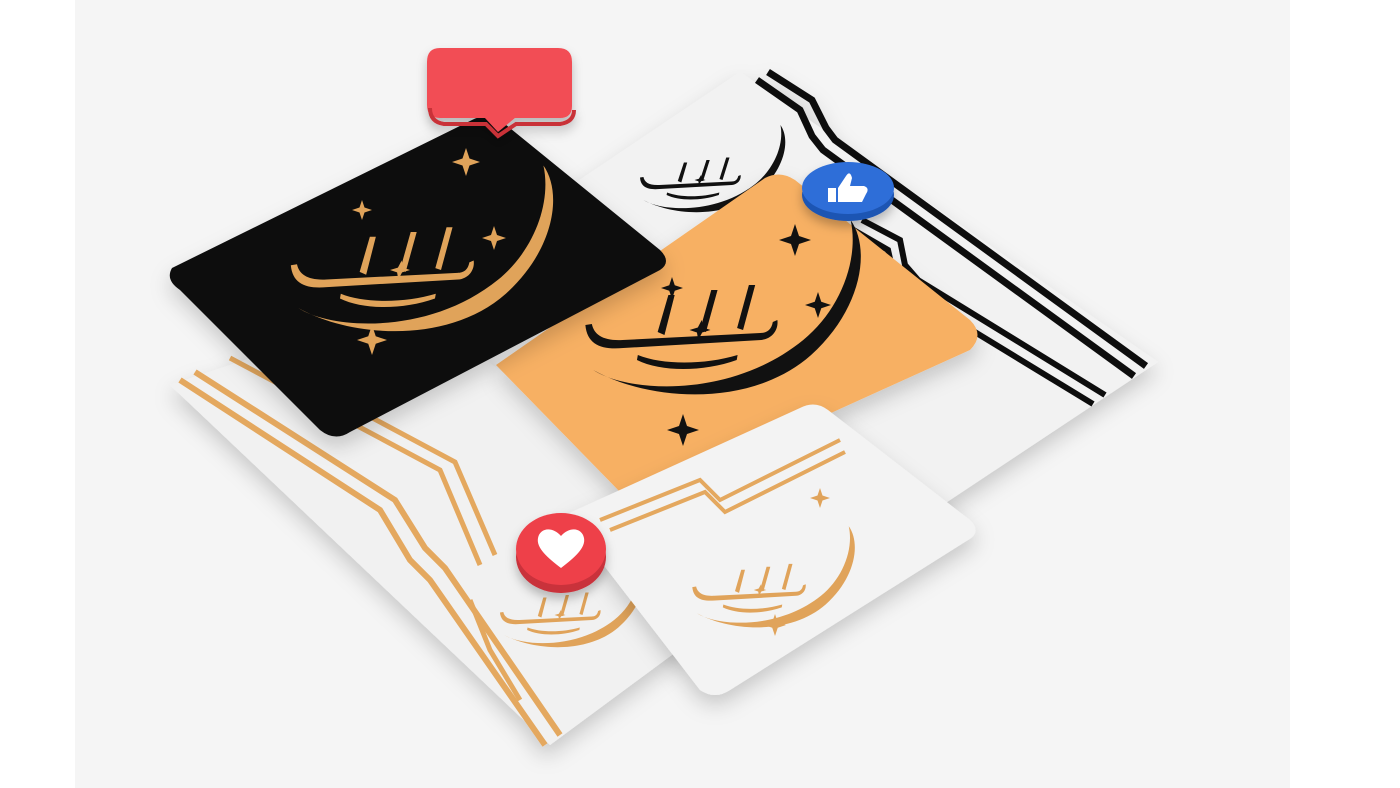  I want to click on speech-bubble-icon, so click(501, 93).